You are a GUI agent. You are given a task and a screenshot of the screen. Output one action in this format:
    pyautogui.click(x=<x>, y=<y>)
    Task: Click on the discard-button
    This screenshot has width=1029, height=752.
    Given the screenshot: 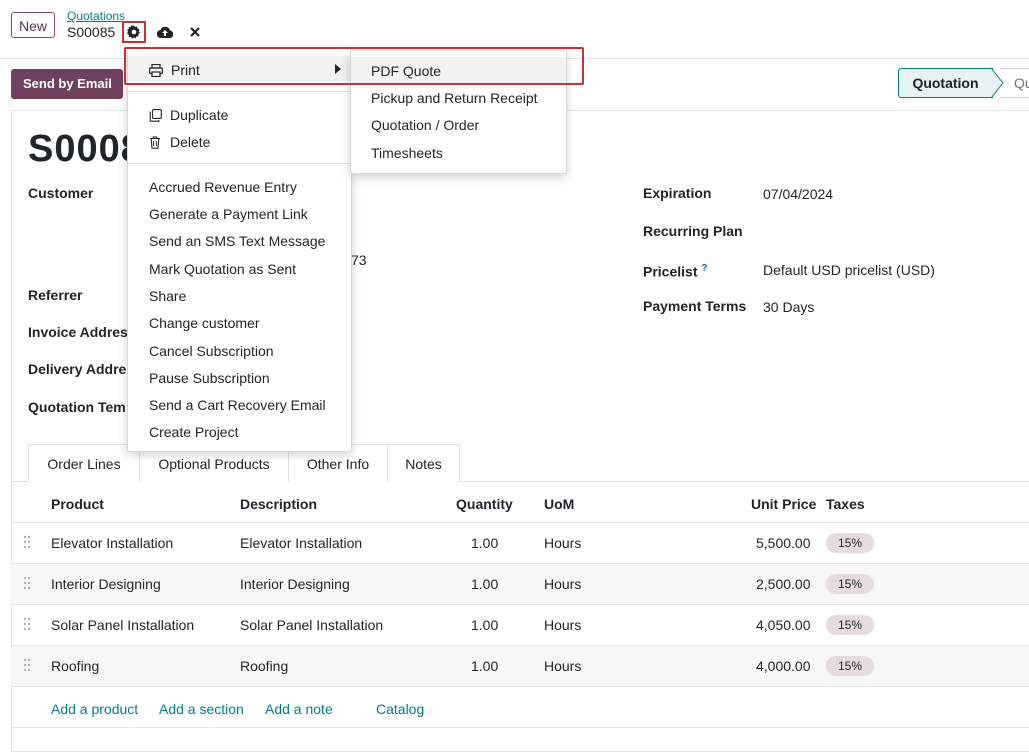 What is the action you would take?
    pyautogui.click(x=195, y=32)
    